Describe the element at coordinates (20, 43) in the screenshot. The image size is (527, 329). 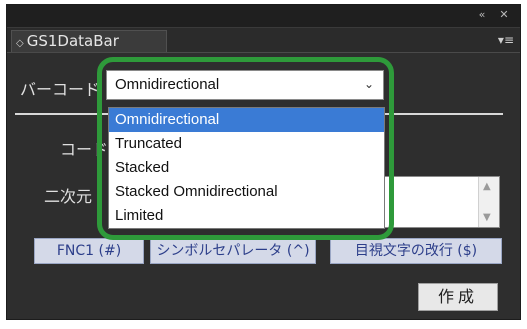
I see `tab-toggle-icon: ◇` at that location.